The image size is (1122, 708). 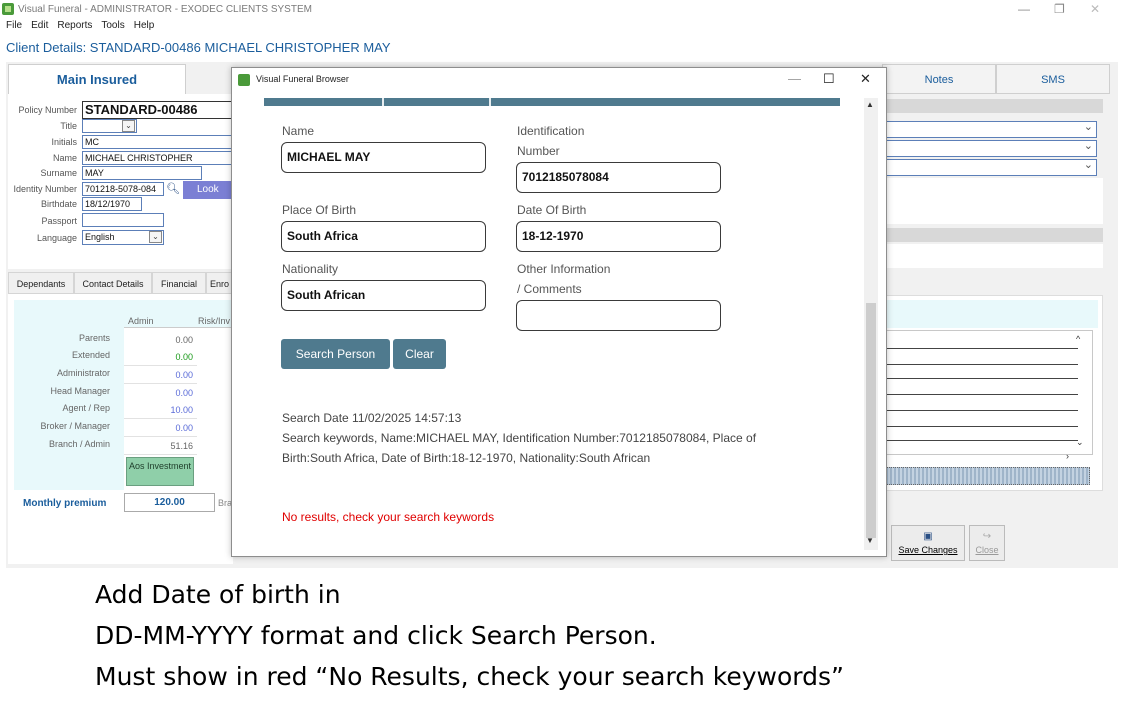 I want to click on scroll-down-icon: ▼, so click(x=870, y=540).